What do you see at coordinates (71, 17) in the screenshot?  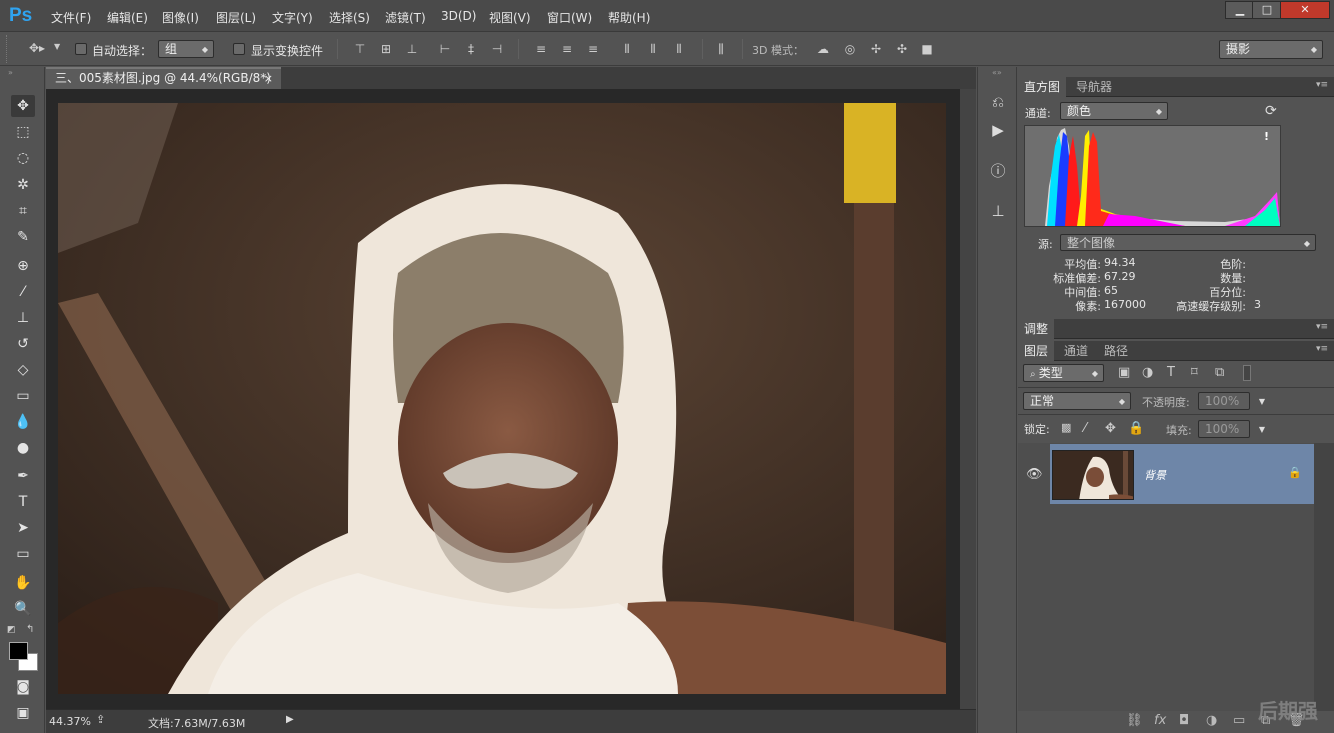 I see `menu-file: 文件(F)` at bounding box center [71, 17].